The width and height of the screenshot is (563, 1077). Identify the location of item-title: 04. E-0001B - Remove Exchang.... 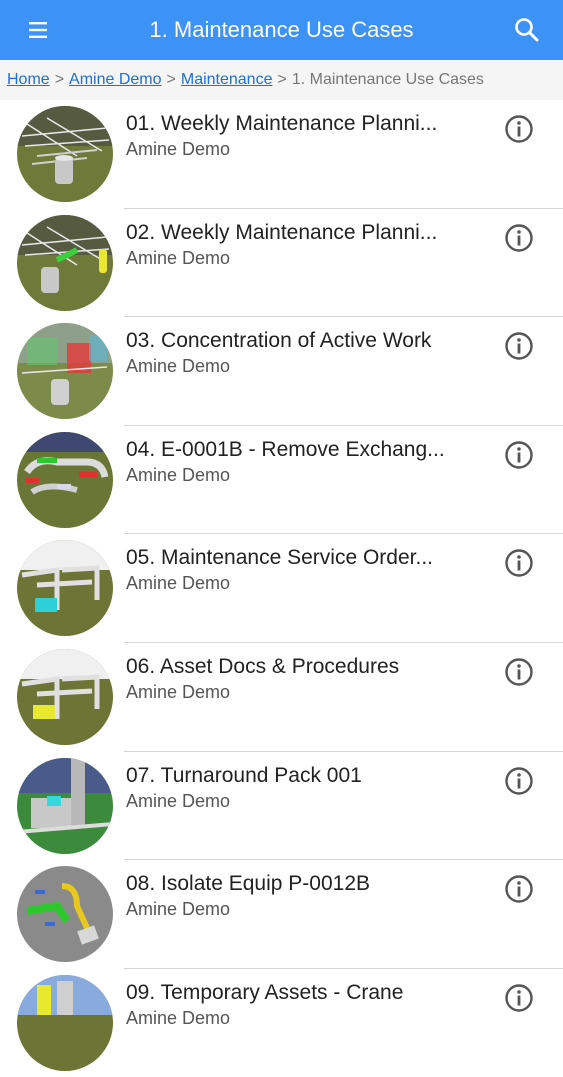
(285, 449).